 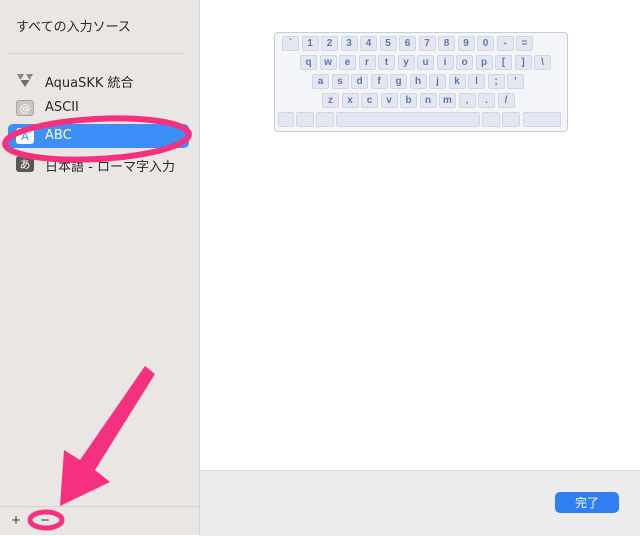 I want to click on keyboard-key: s, so click(x=340, y=81).